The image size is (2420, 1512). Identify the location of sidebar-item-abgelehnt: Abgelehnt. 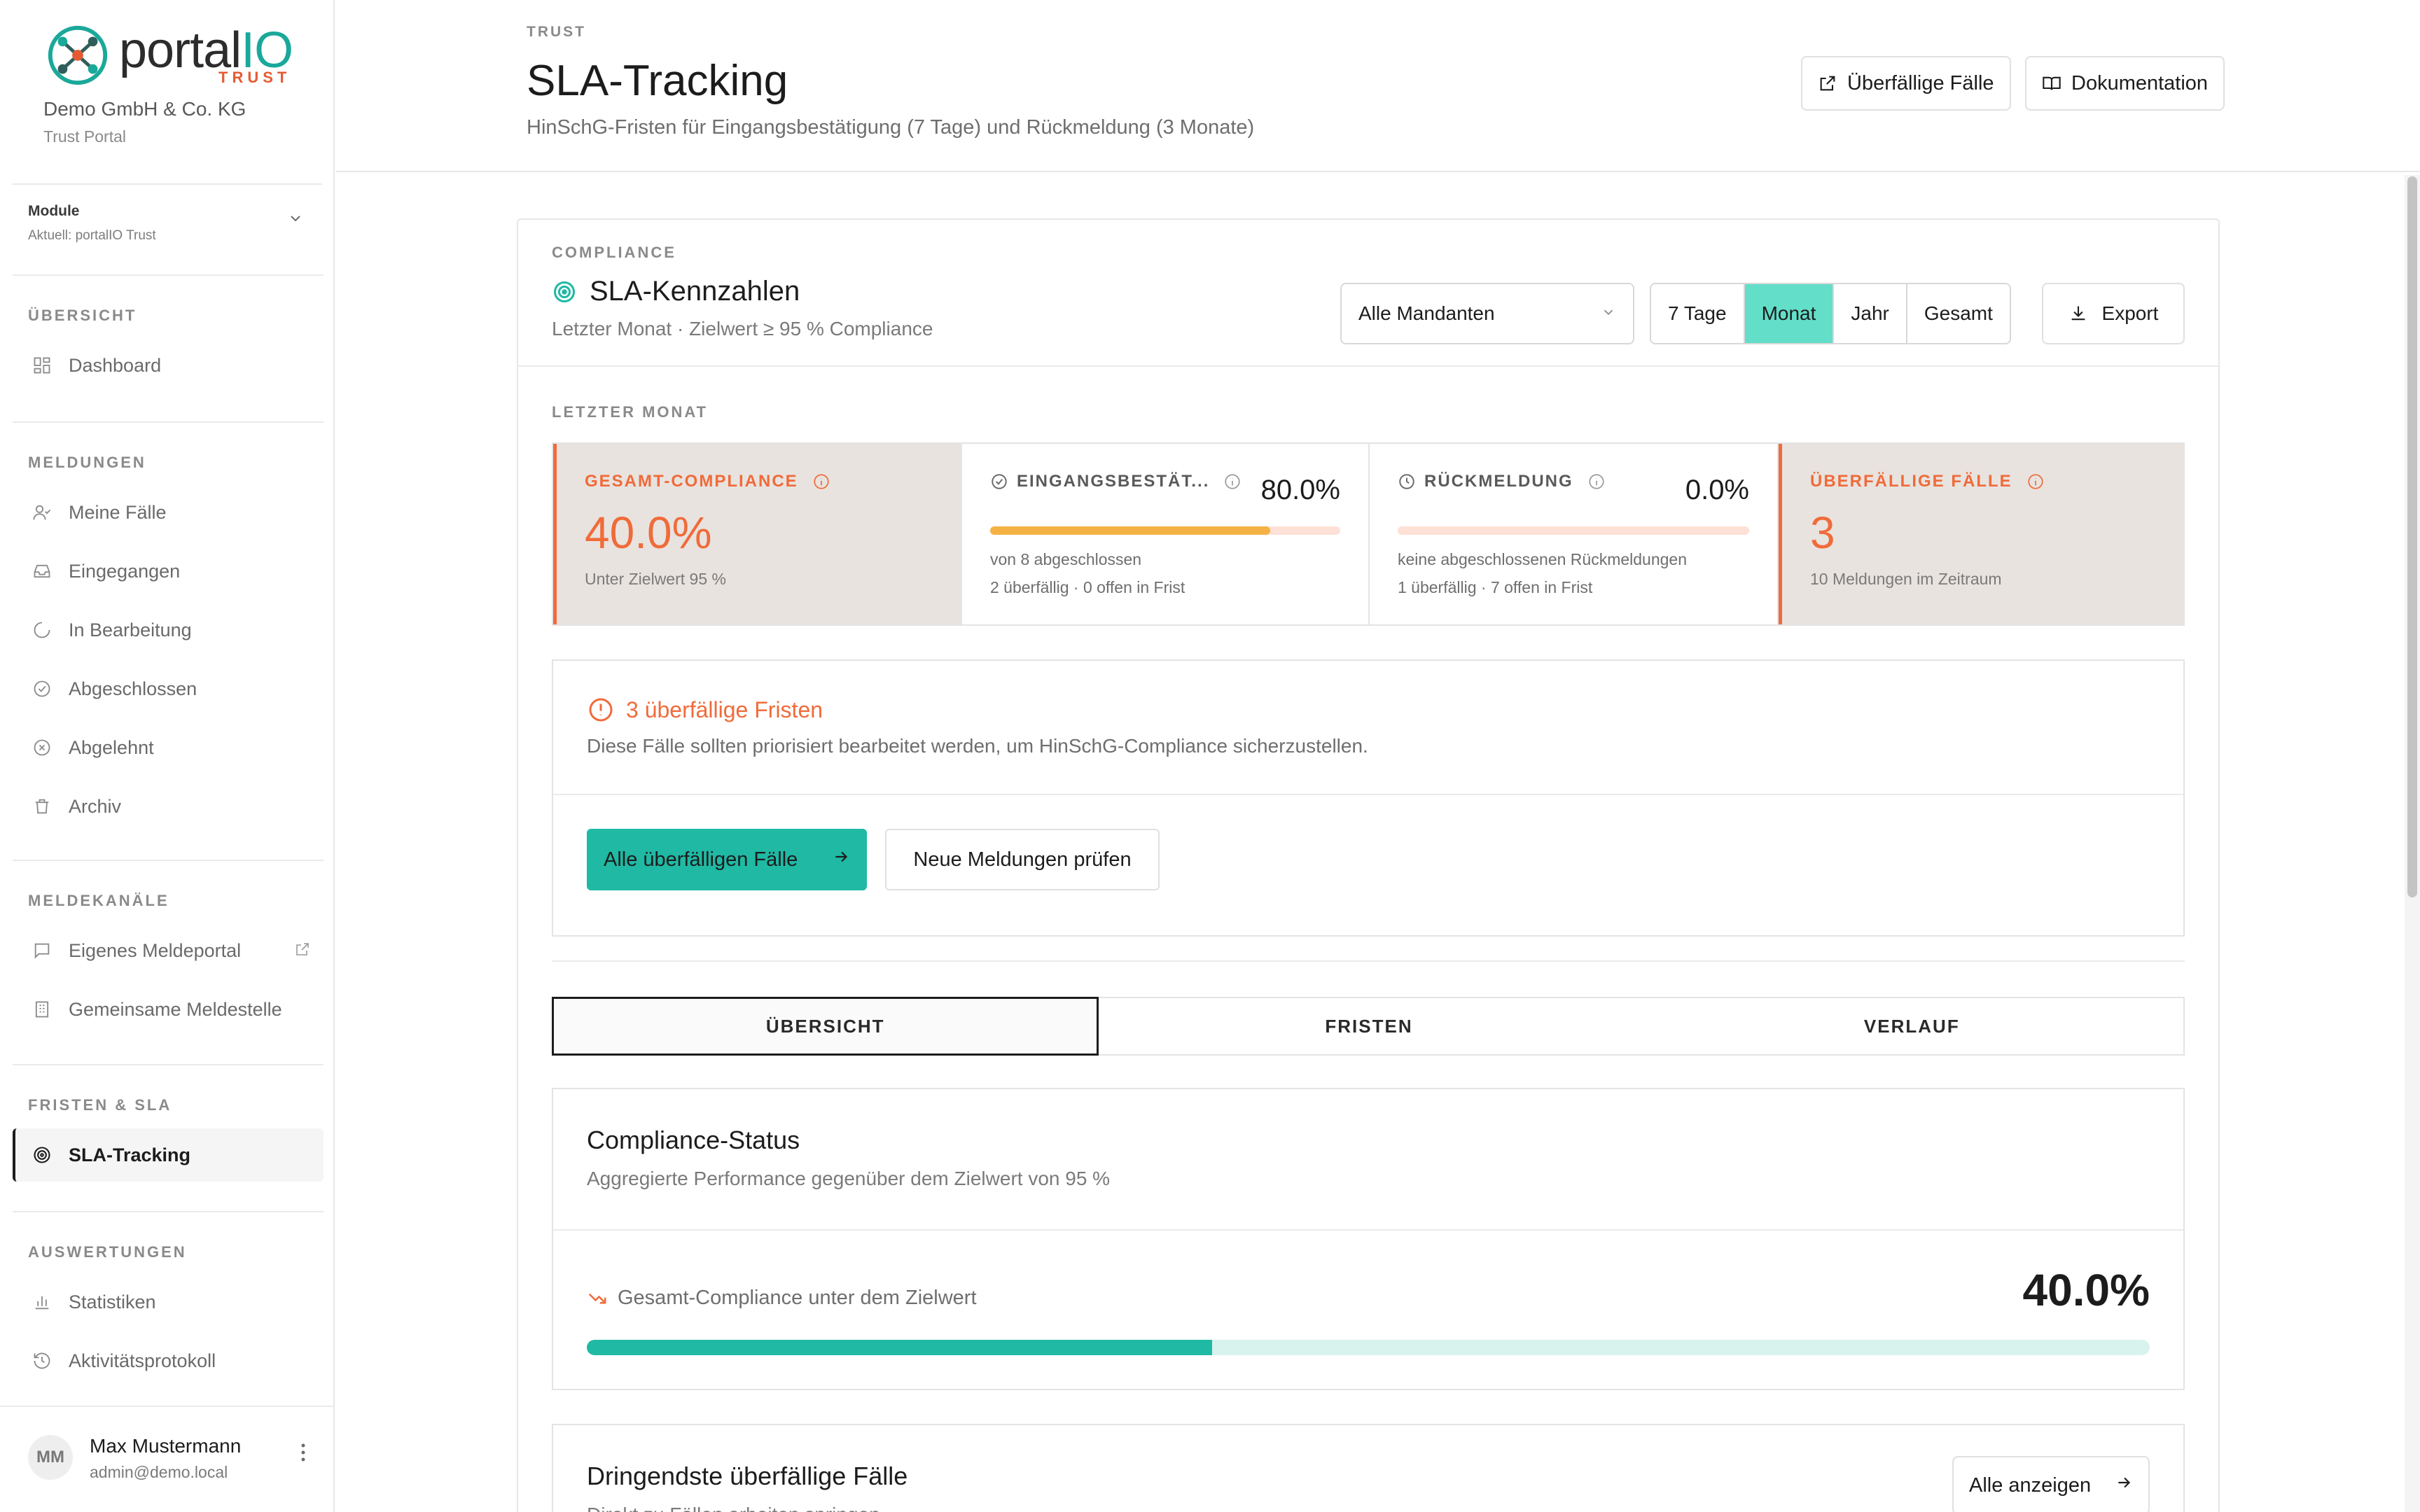
(168, 747).